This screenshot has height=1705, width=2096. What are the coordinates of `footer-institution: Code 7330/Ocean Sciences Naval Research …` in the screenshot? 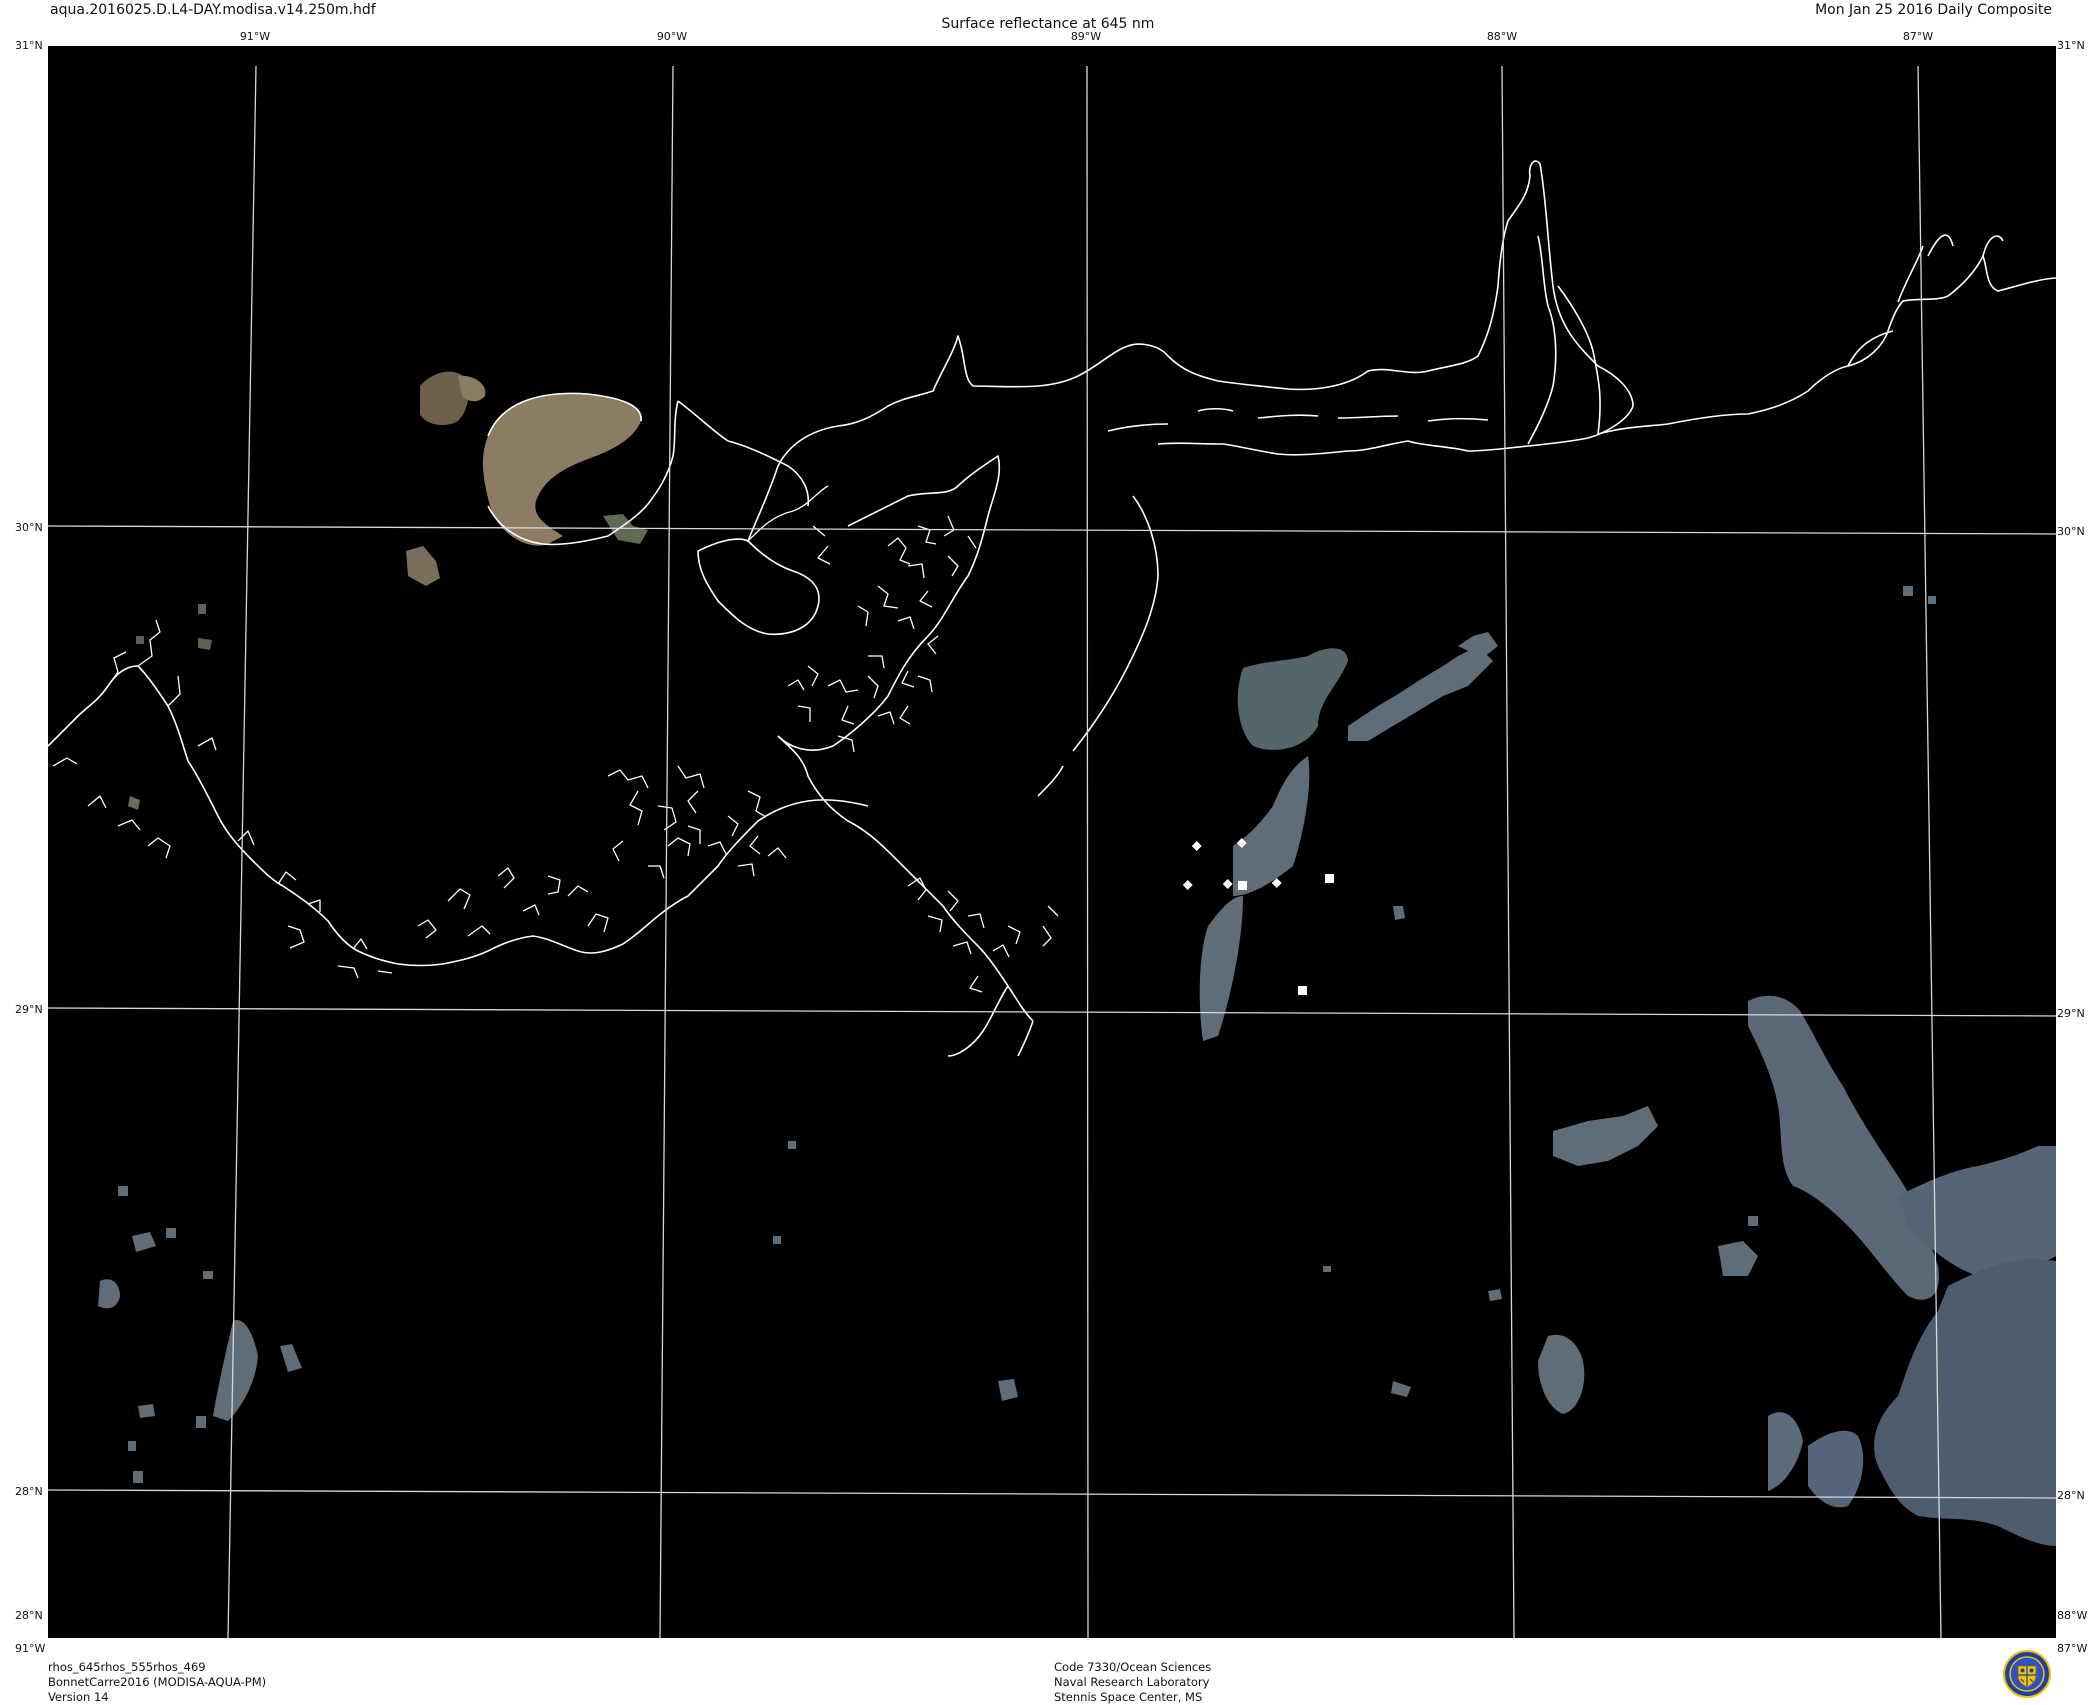 It's located at (1132, 1682).